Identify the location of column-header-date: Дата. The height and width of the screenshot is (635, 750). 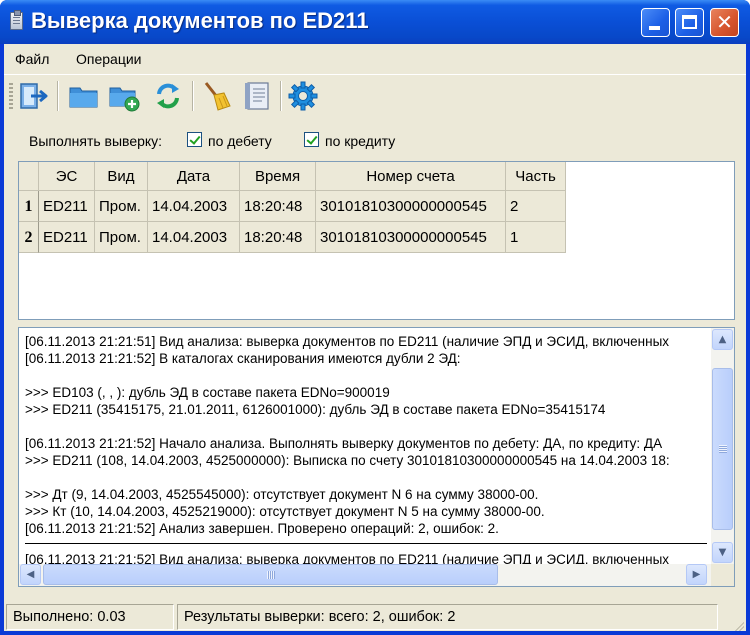
(194, 176).